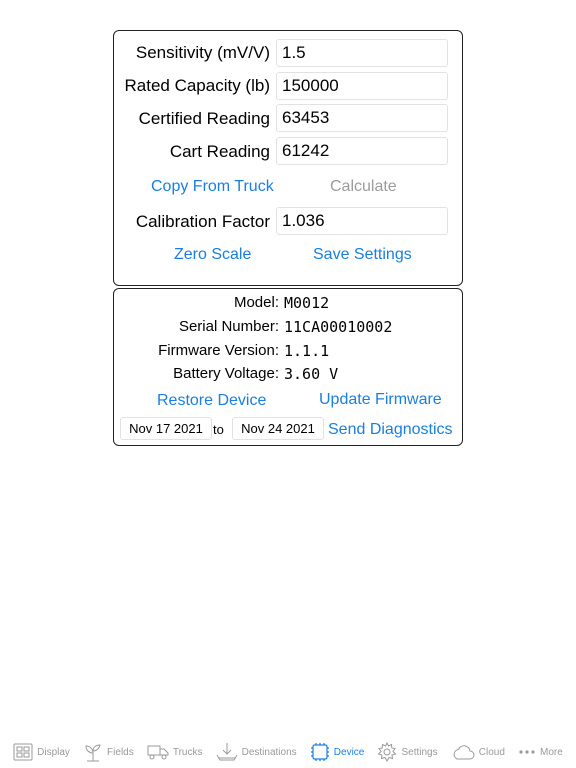  Describe the element at coordinates (218, 350) in the screenshot. I see `firmware-version-label: Firmware Version:` at that location.